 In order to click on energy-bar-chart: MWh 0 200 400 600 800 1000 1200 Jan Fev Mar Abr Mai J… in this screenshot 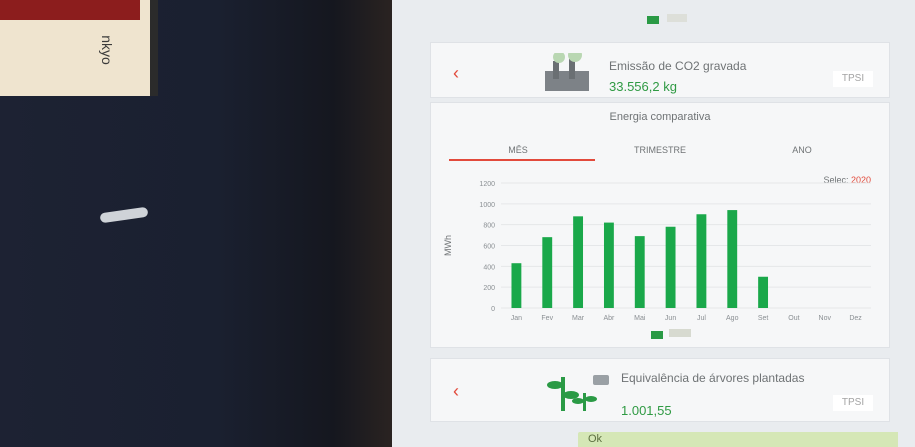, I will do `click(657, 251)`.